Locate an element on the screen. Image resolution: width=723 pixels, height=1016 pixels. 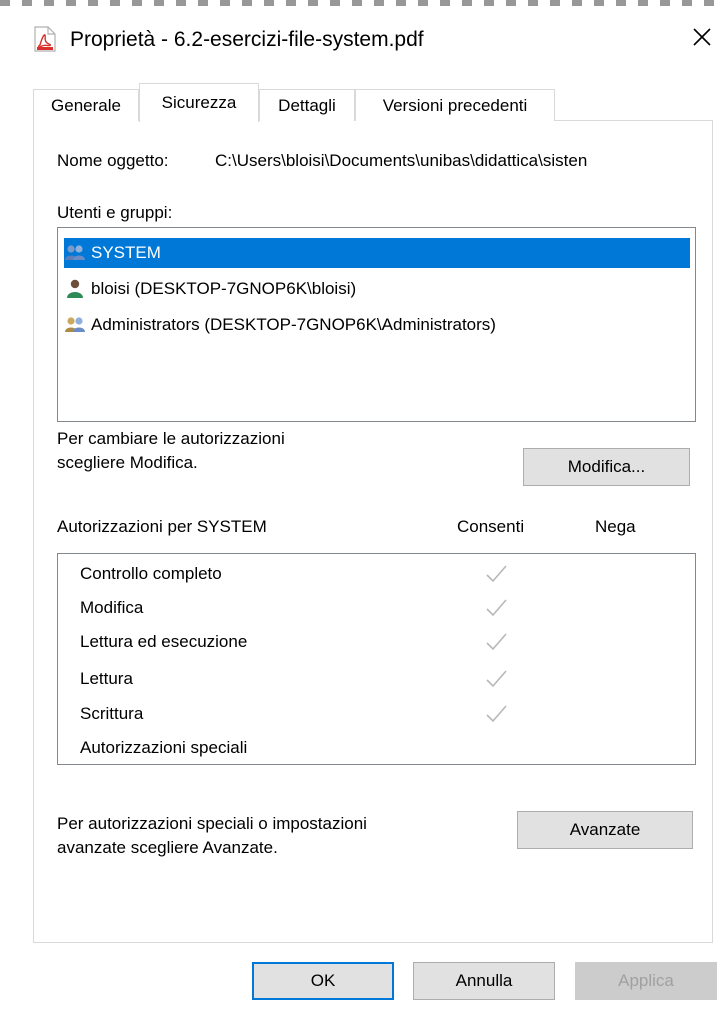
advanced-button-label: Avanzate is located at coordinates (605, 829).